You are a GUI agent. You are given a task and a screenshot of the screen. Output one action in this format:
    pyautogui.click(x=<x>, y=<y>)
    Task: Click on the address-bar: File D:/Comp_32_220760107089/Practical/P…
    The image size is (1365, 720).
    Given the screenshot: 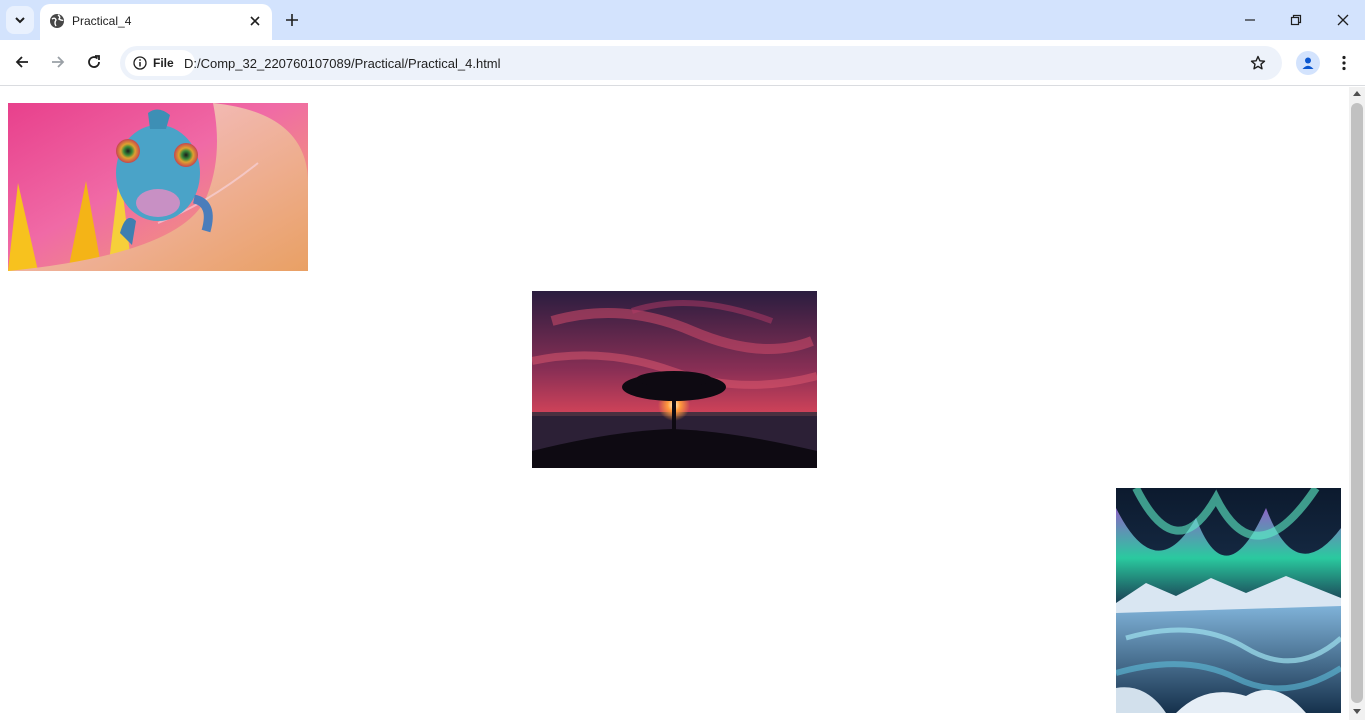 What is the action you would take?
    pyautogui.click(x=701, y=63)
    